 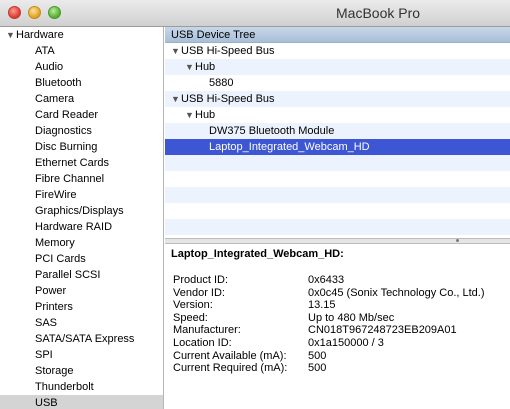 What do you see at coordinates (351, 317) in the screenshot?
I see `detail-field-value: Up to 480 Mb/sec` at bounding box center [351, 317].